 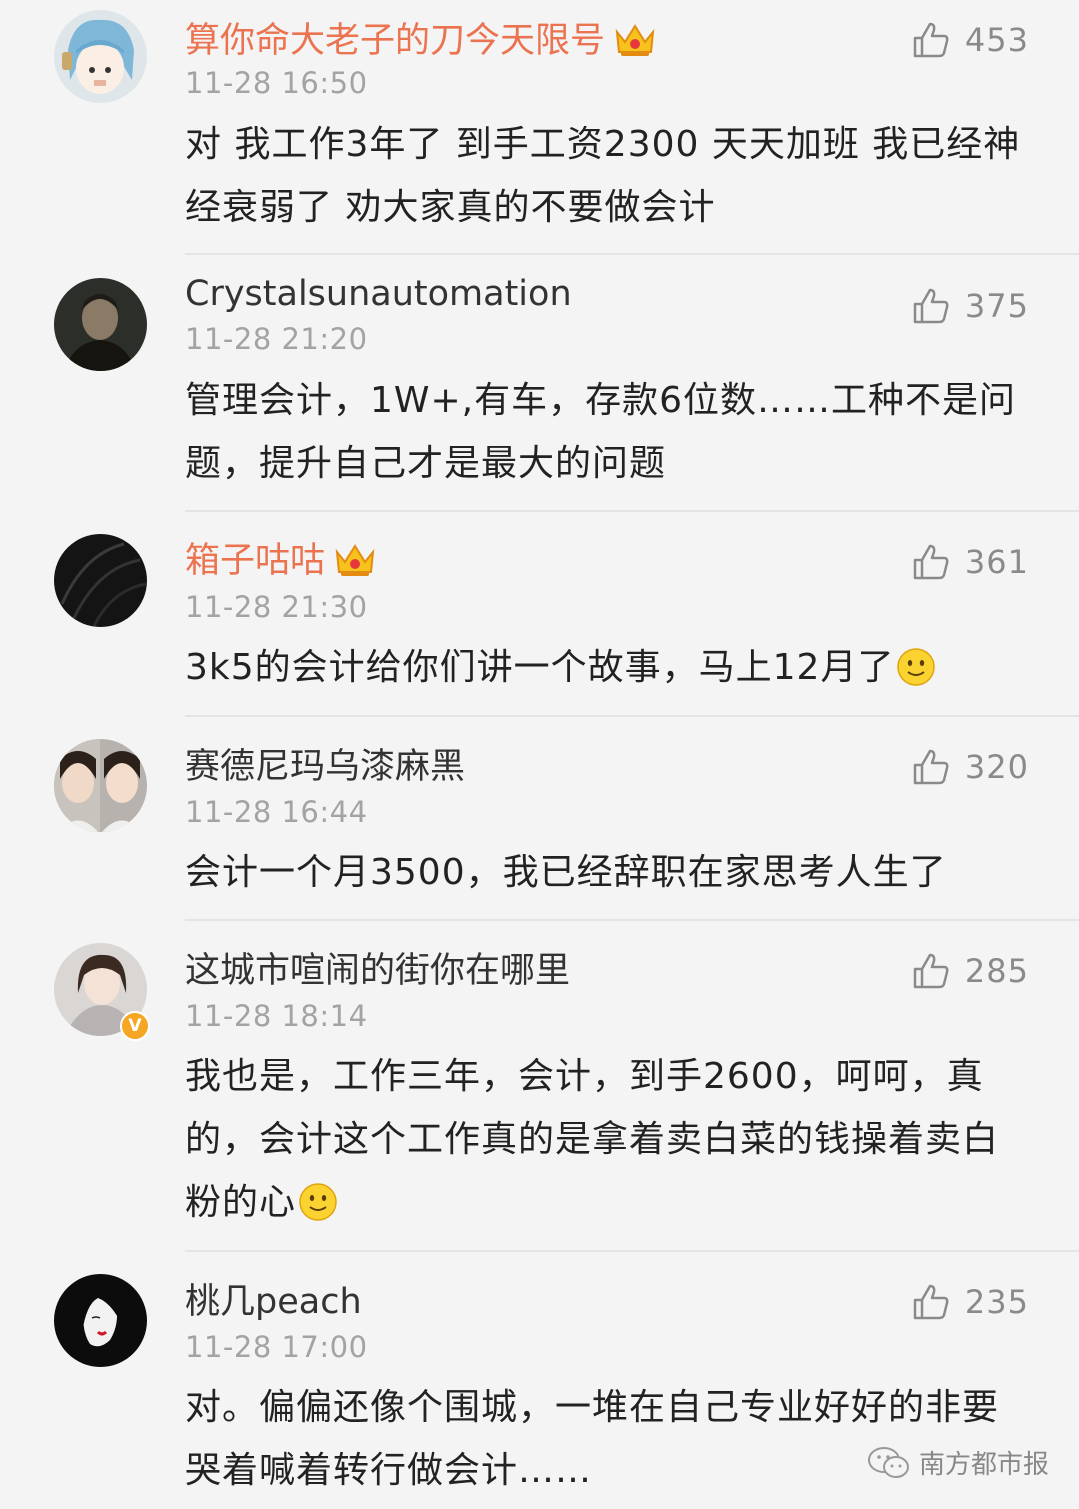 I want to click on username: Crystalsunautomation, so click(x=378, y=294).